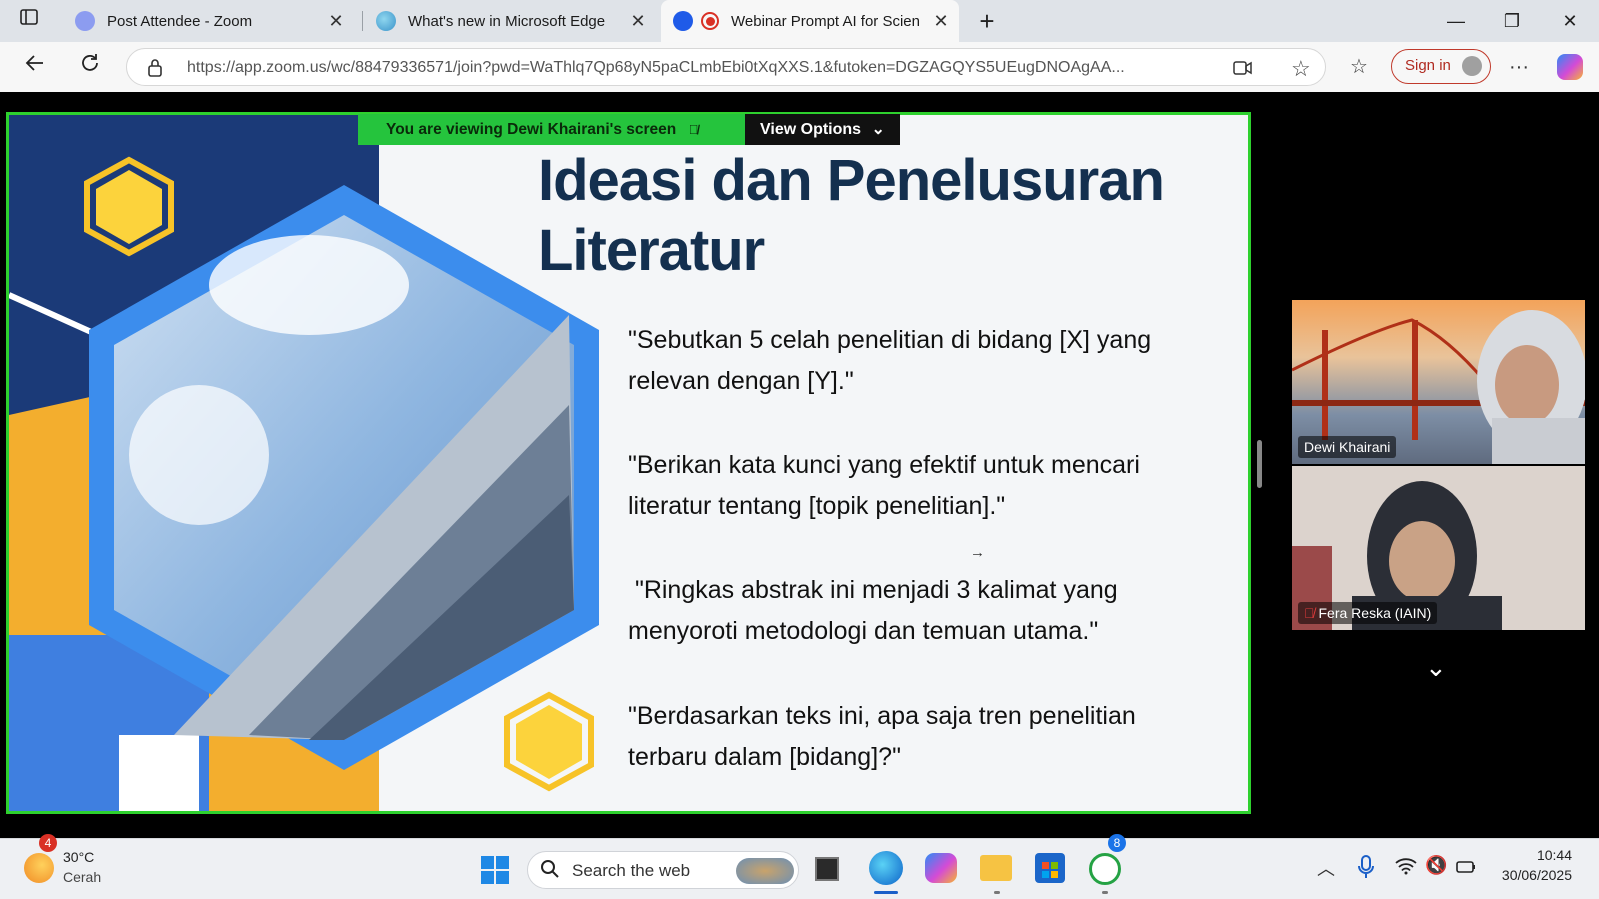 This screenshot has height=899, width=1599. What do you see at coordinates (1570, 67) in the screenshot?
I see `copilot-icon` at bounding box center [1570, 67].